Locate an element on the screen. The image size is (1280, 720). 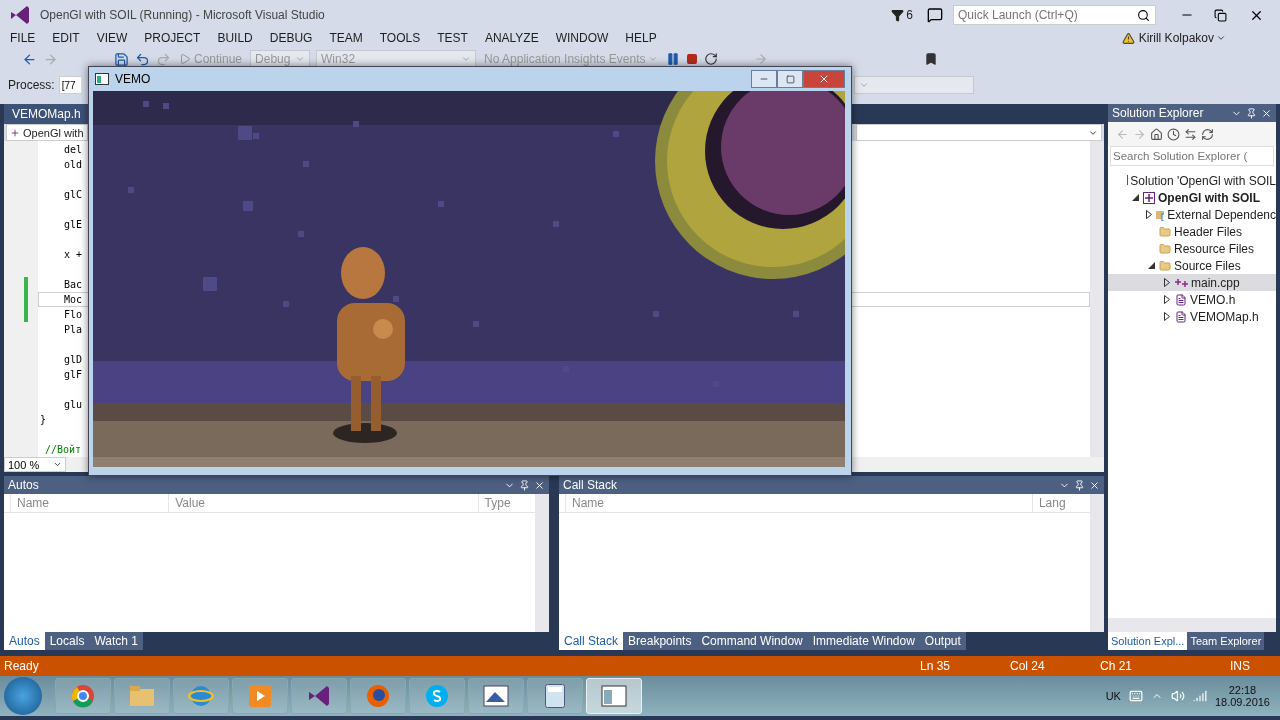
tree-item: VEMO.h is located at coordinates (1192, 299).